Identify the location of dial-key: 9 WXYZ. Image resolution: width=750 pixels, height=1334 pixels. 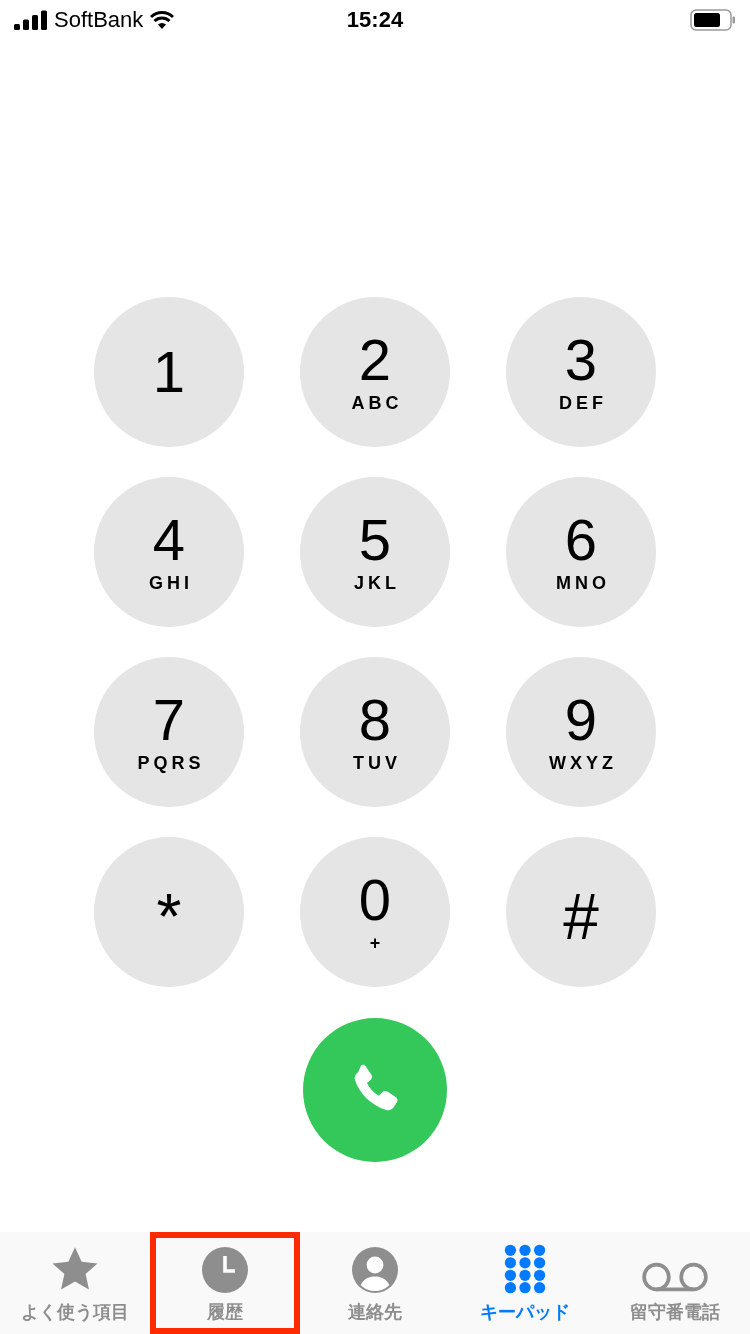
(581, 732).